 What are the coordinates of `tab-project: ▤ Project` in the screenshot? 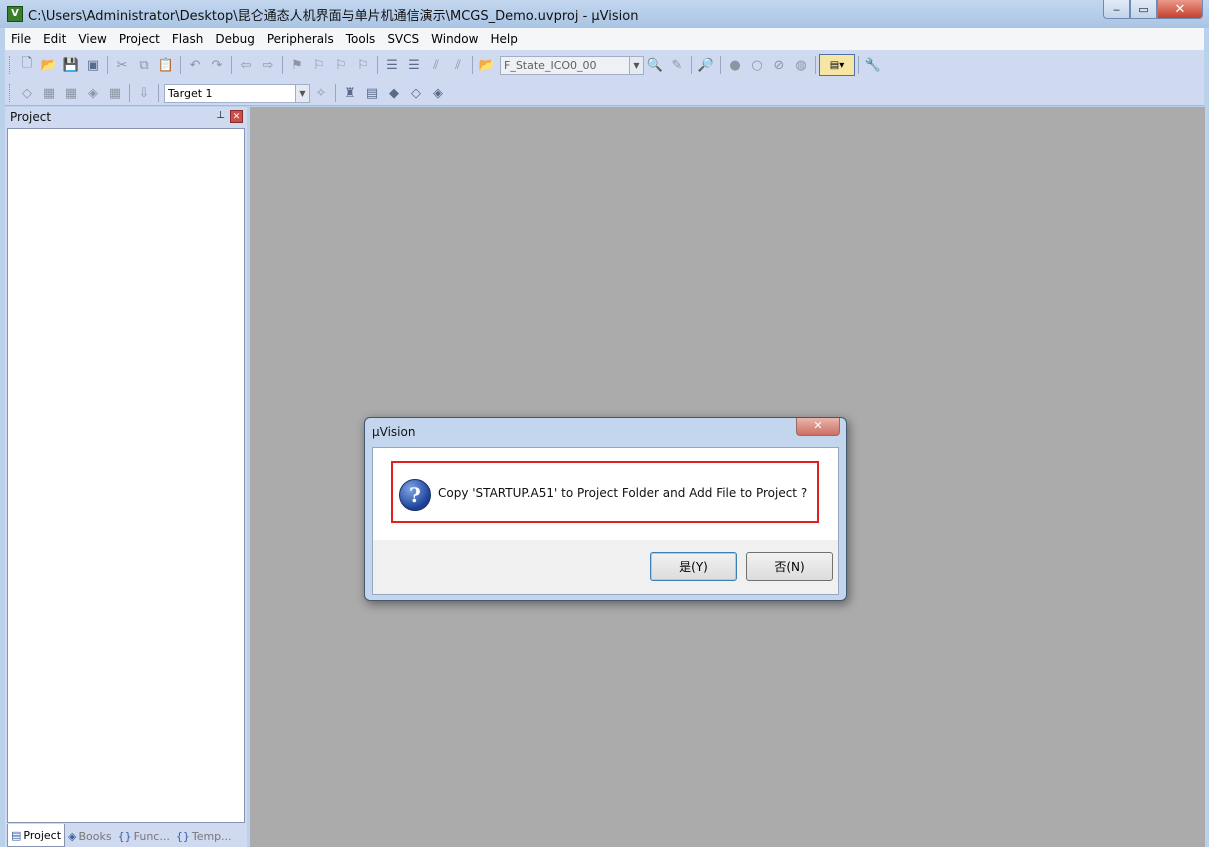 It's located at (36, 835).